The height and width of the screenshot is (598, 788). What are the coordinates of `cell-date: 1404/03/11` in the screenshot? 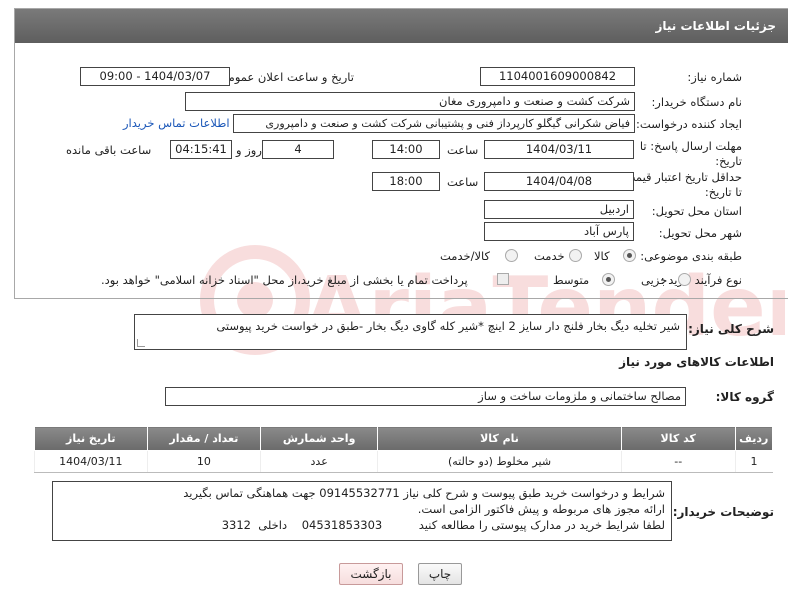 It's located at (91, 461).